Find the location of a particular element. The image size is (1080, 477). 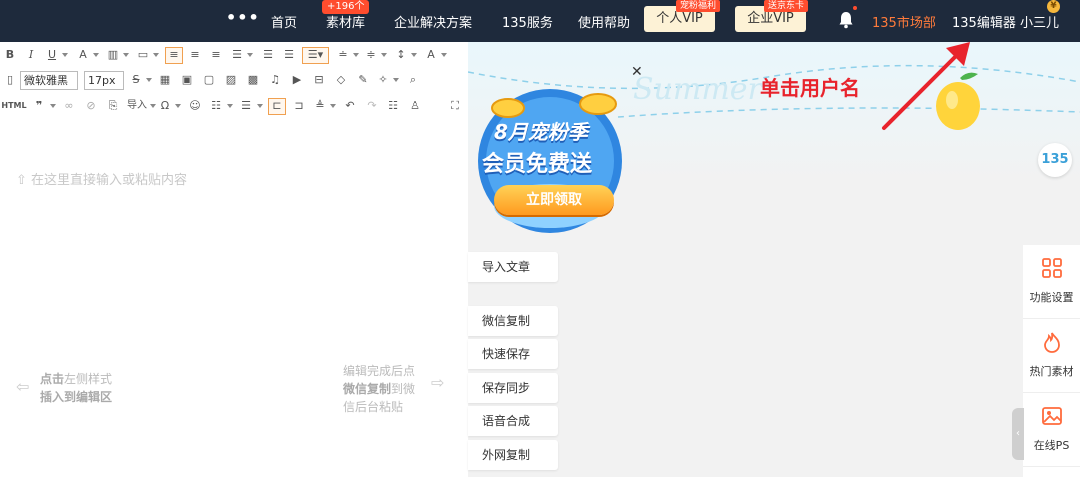

link-icon: ∞ is located at coordinates (69, 106).